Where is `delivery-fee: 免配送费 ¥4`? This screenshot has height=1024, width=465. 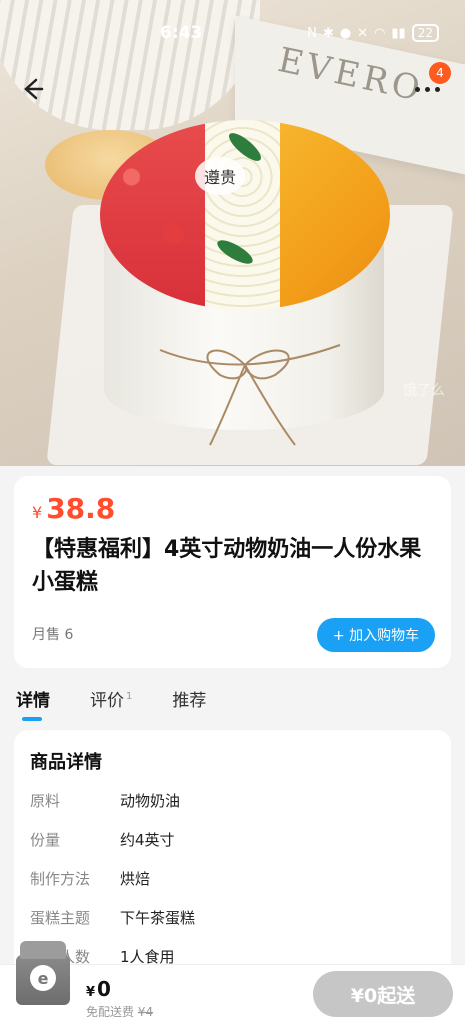
delivery-fee: 免配送费 ¥4 is located at coordinates (119, 1011).